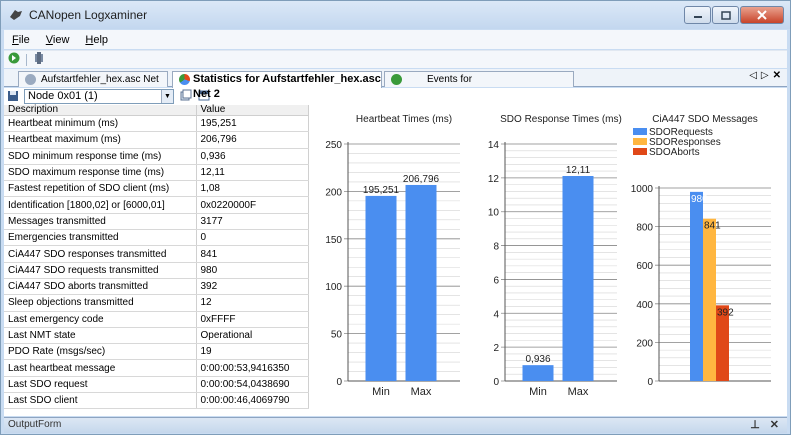 Image resolution: width=791 pixels, height=435 pixels. I want to click on table-header-row: Description Value, so click(156, 110).